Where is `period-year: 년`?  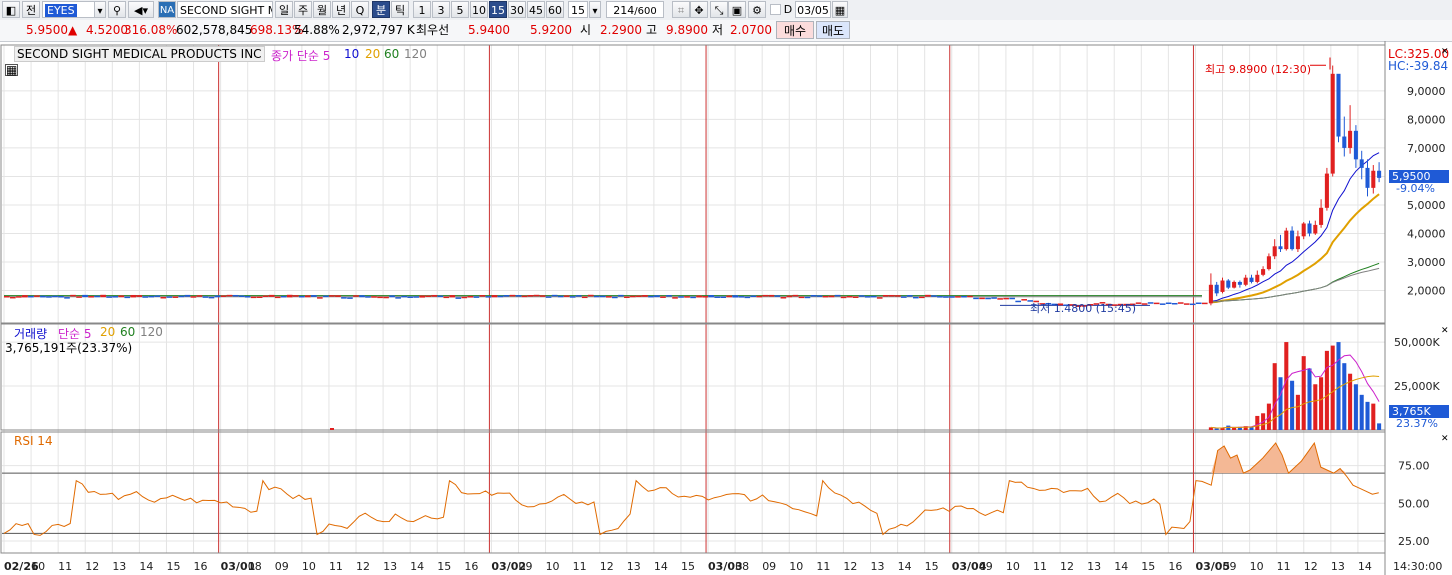
period-year: 년 is located at coordinates (341, 9).